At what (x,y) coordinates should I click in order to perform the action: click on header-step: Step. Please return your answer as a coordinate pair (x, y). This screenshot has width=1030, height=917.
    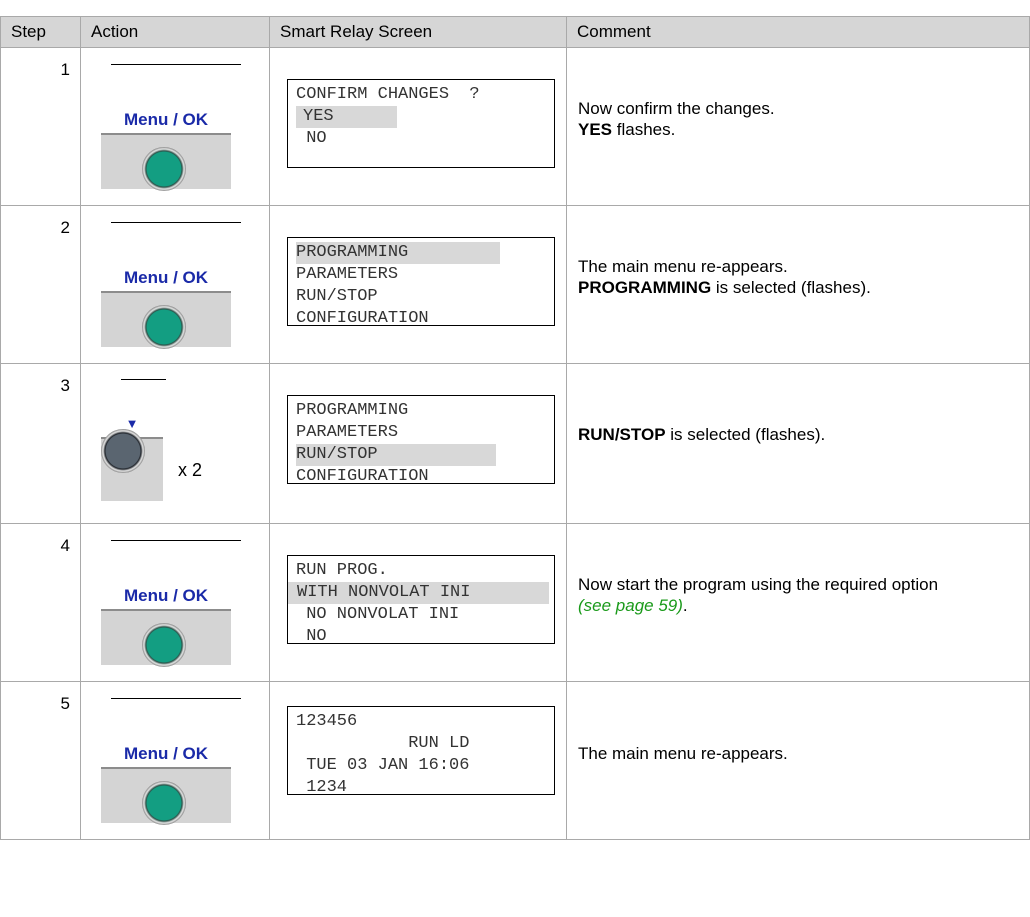
    Looking at the image, I should click on (40, 32).